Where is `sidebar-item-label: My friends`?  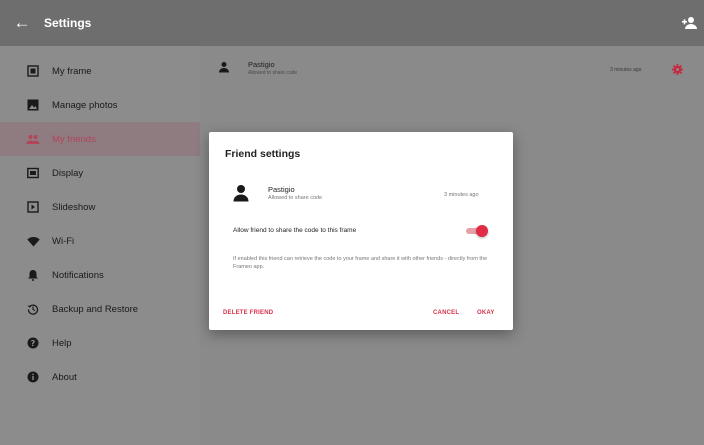
sidebar-item-label: My friends is located at coordinates (74, 139).